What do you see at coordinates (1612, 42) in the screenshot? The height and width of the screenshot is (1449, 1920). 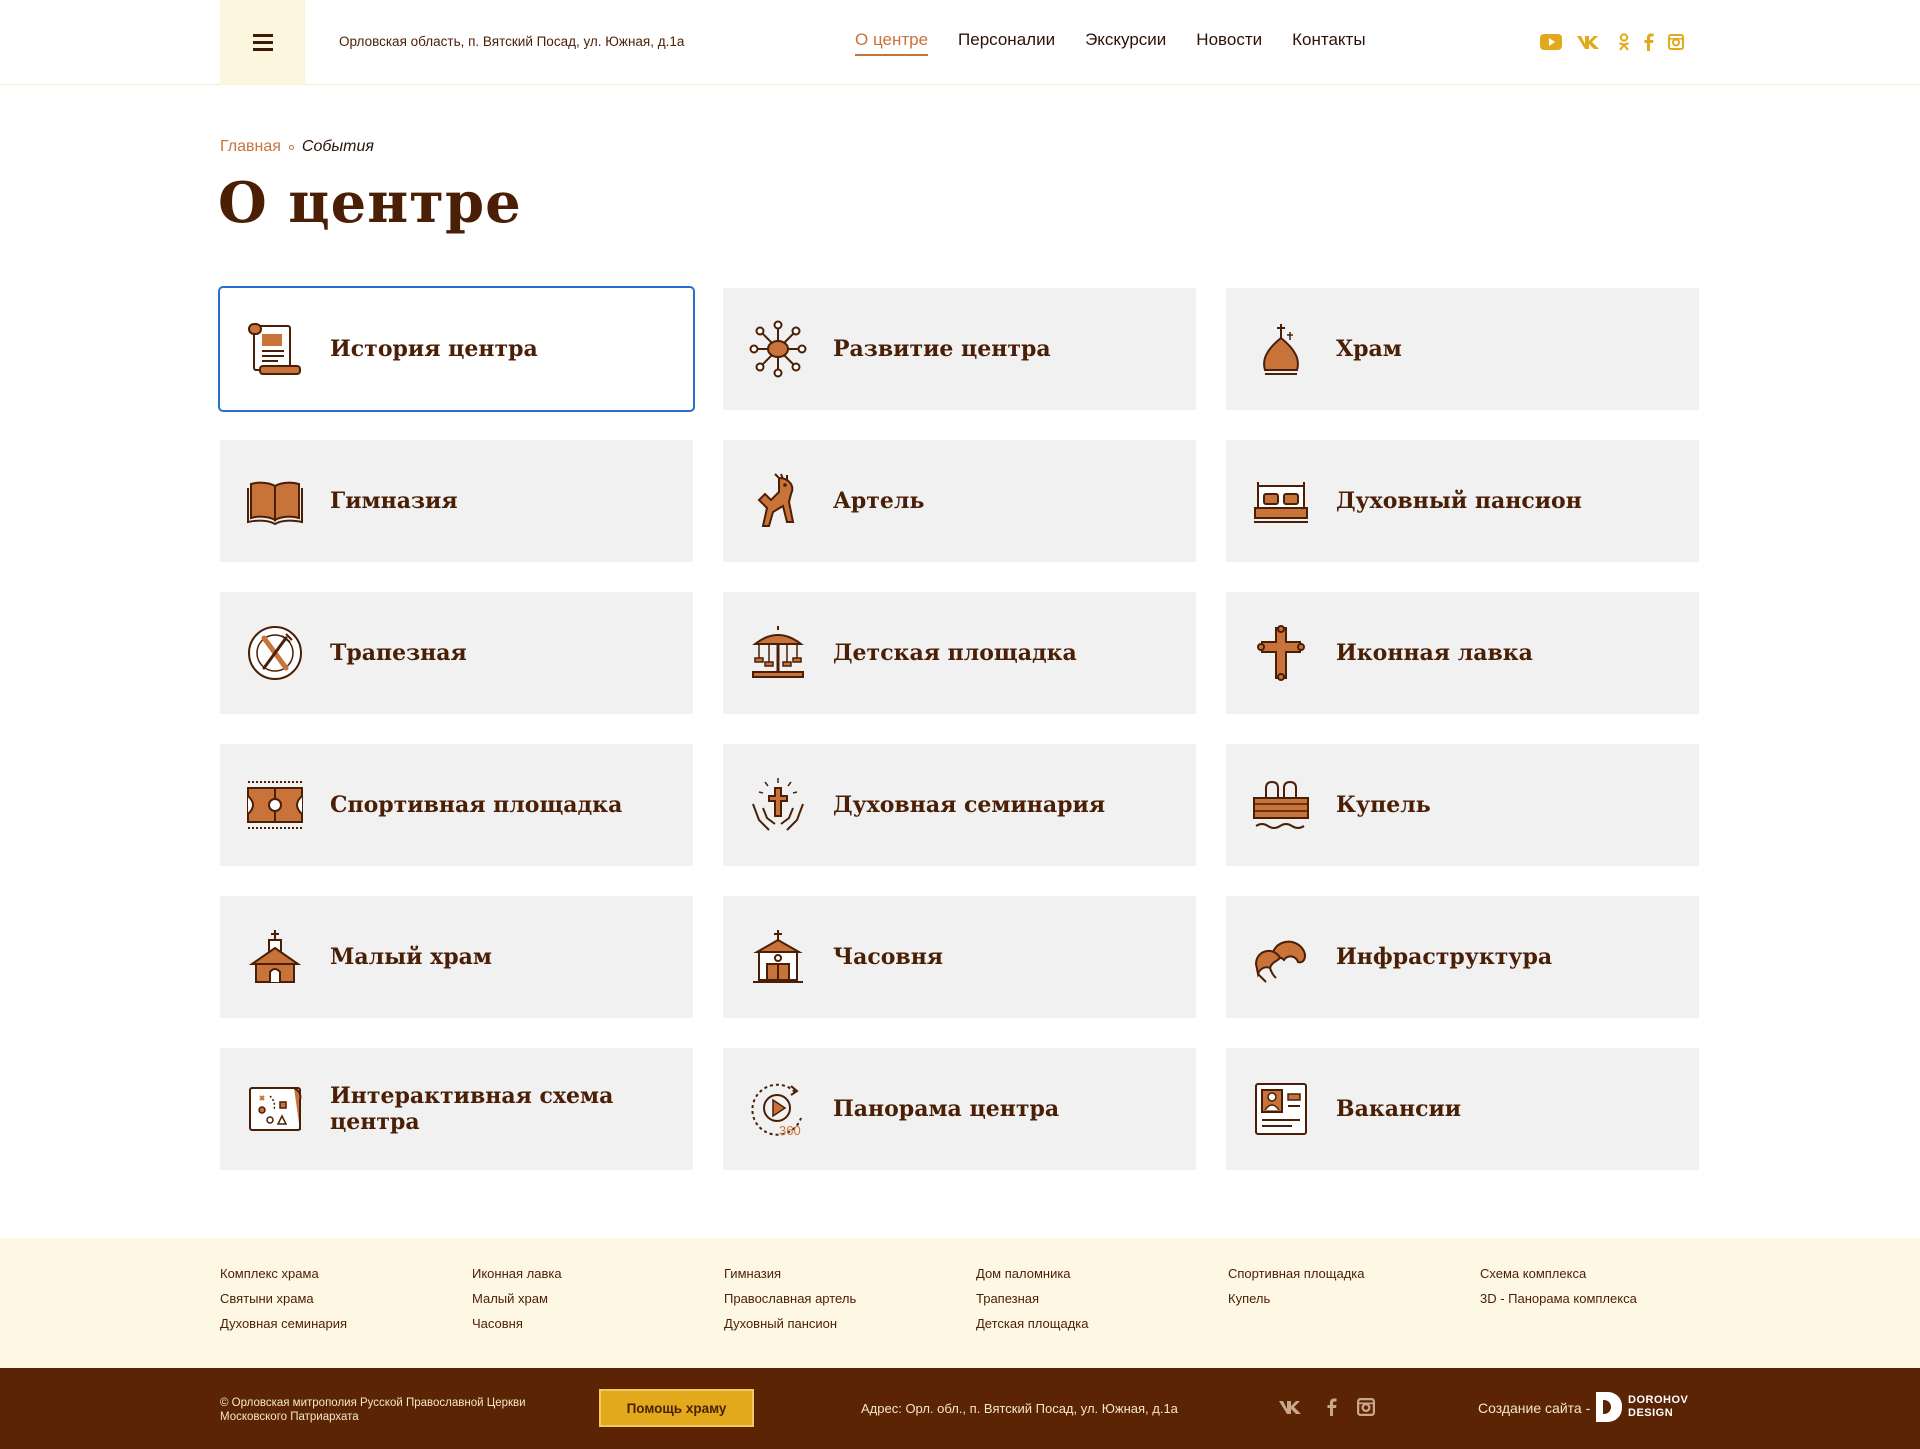 I see `header-social` at bounding box center [1612, 42].